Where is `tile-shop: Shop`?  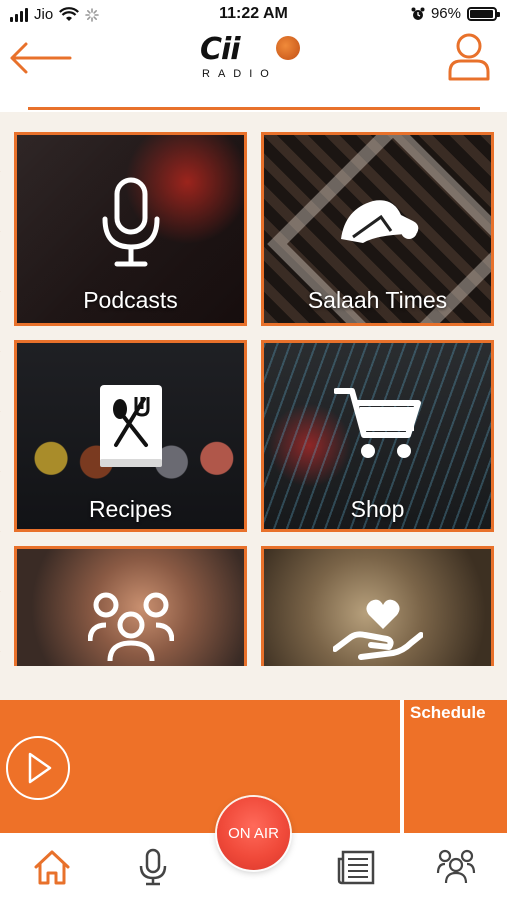 tile-shop: Shop is located at coordinates (377, 436).